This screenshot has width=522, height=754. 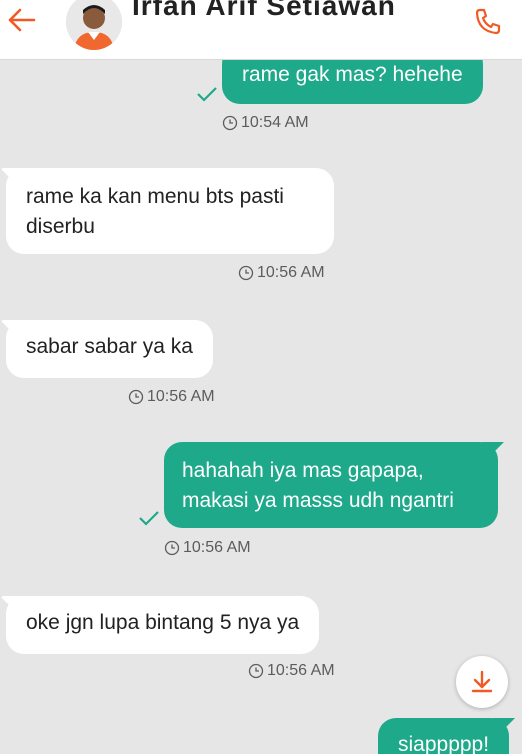 I want to click on avatar, so click(x=94, y=25).